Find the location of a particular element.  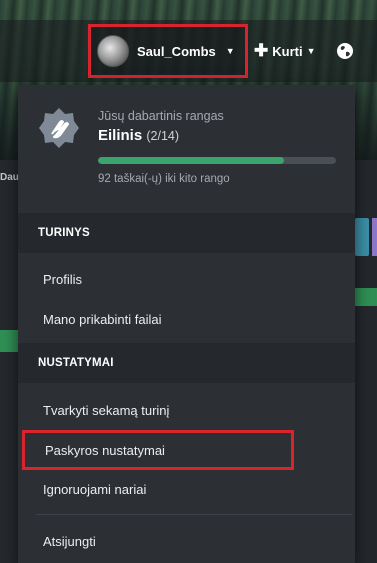

background-green-badge is located at coordinates (366, 297).